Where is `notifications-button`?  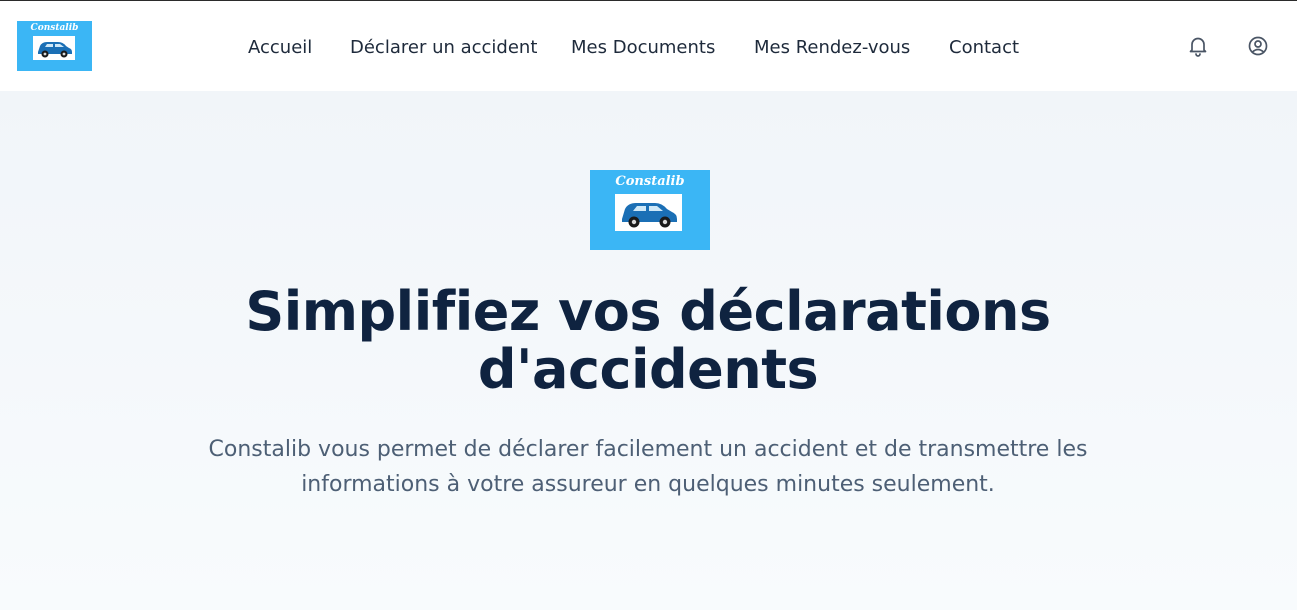 notifications-button is located at coordinates (1198, 46).